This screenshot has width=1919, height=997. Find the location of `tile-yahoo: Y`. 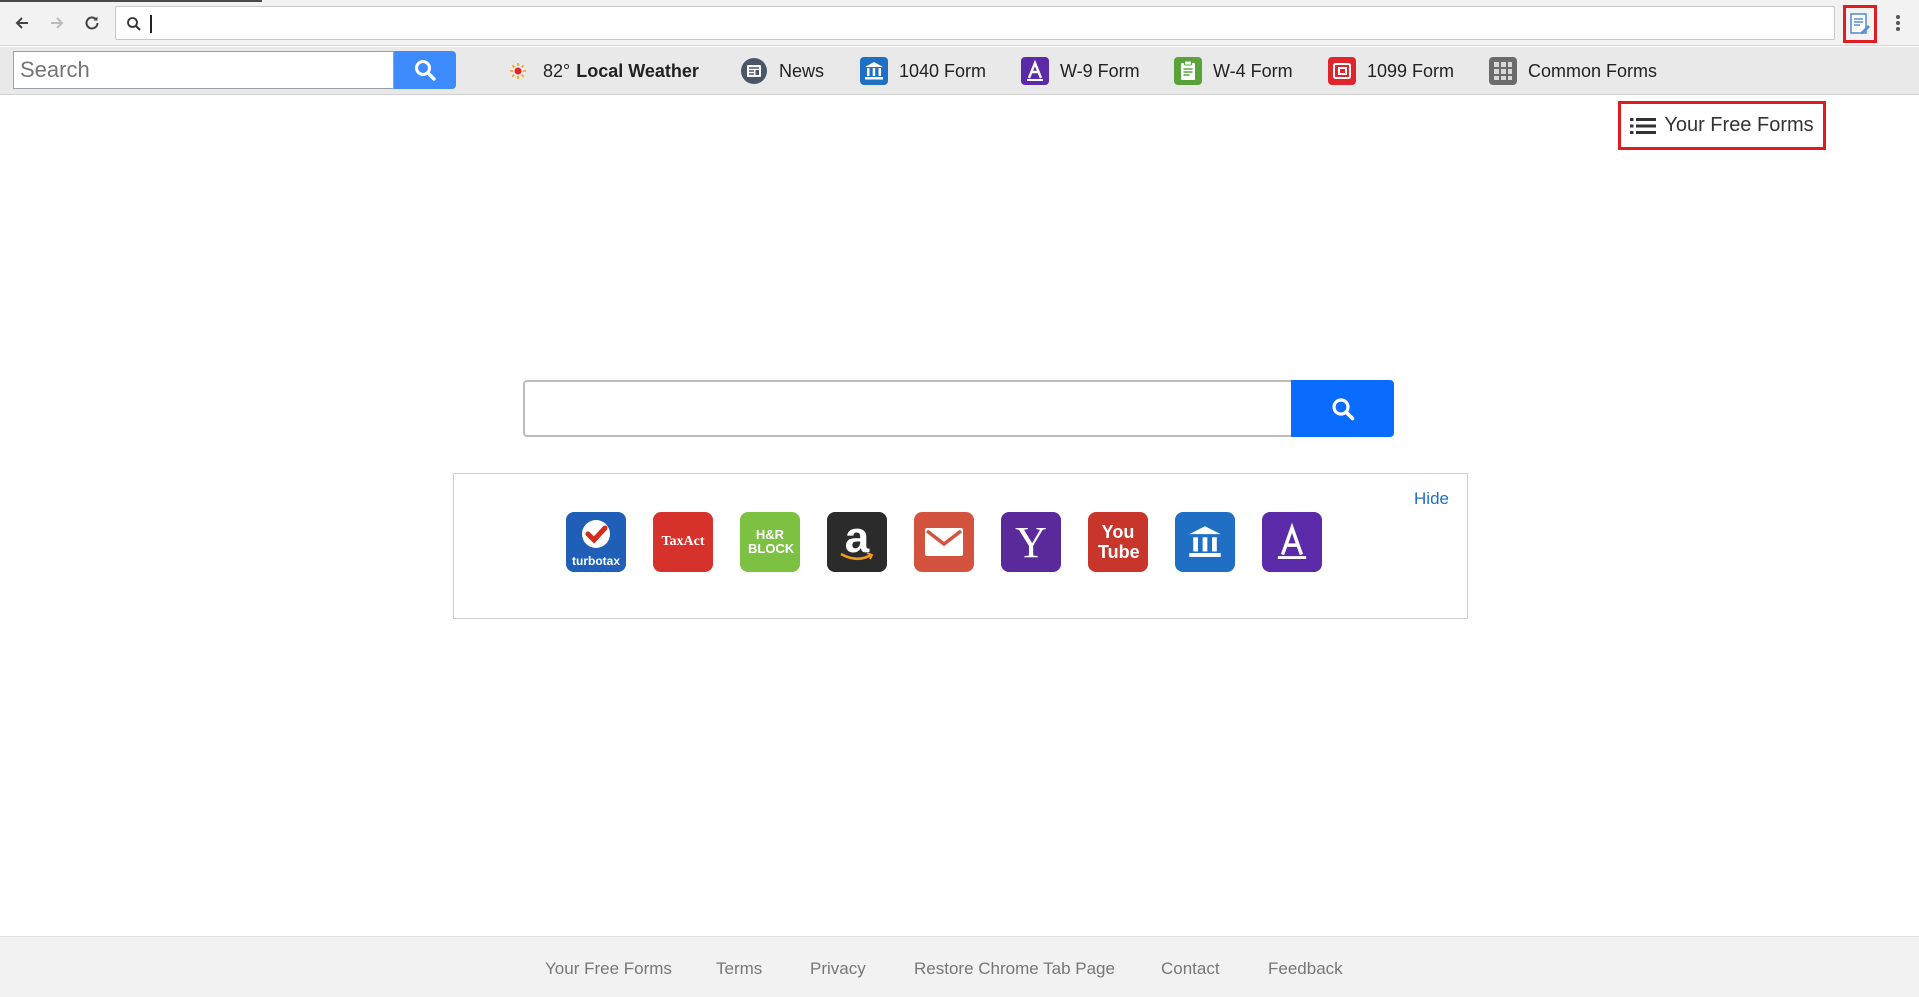

tile-yahoo: Y is located at coordinates (1031, 542).